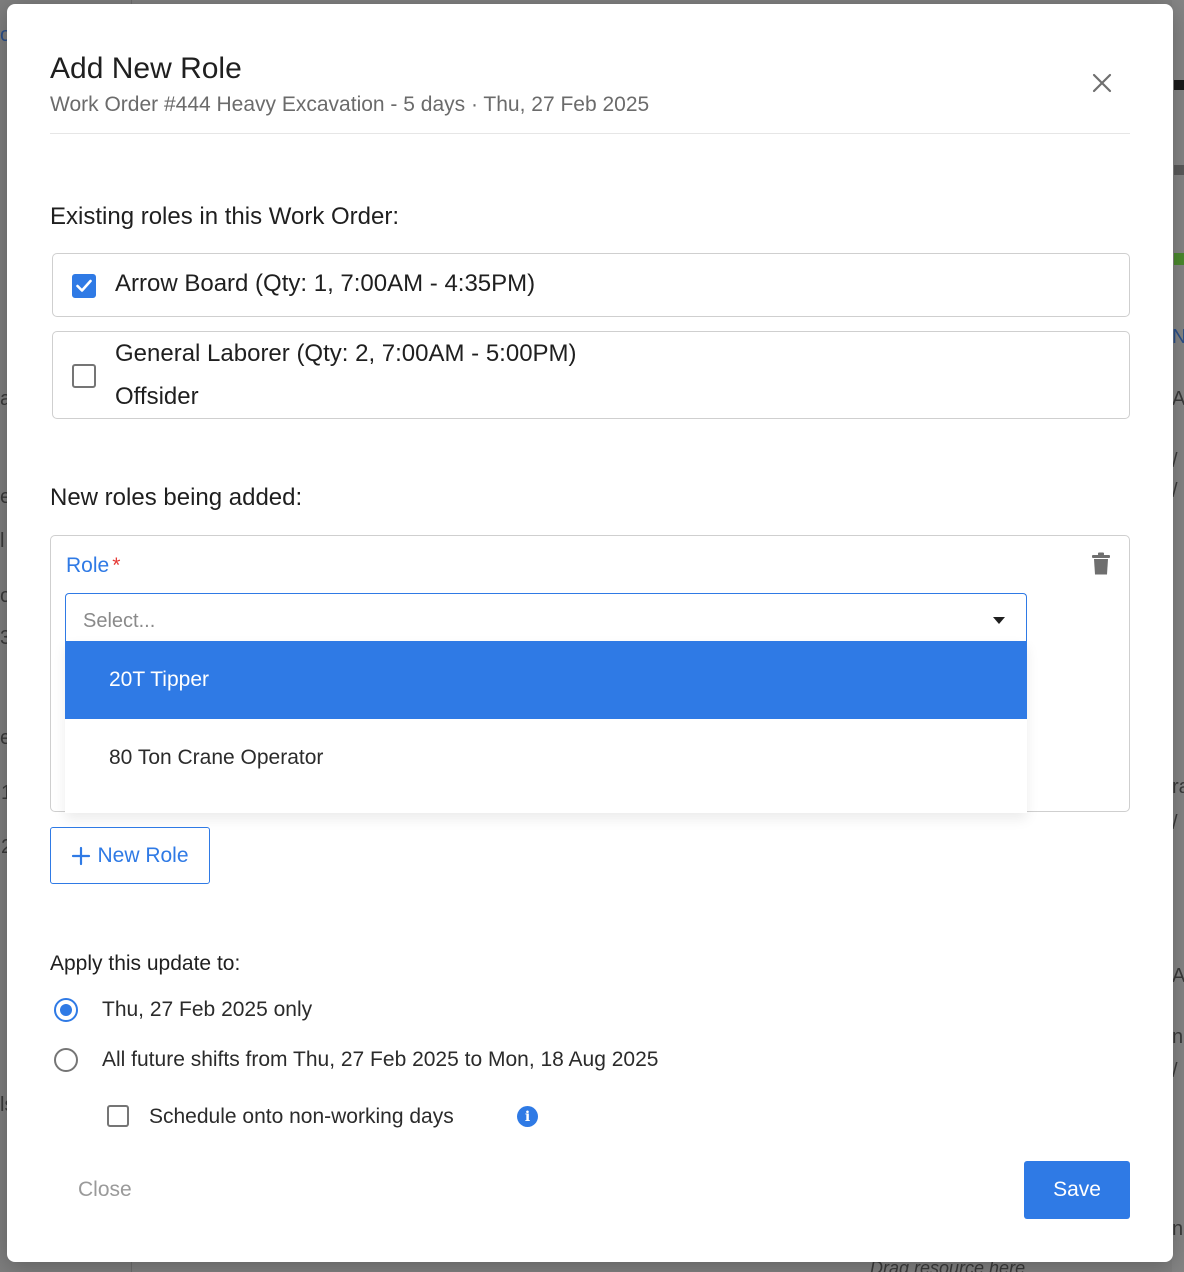 This screenshot has width=1184, height=1272. What do you see at coordinates (157, 396) in the screenshot?
I see `existing-role-sublabel: Offsider` at bounding box center [157, 396].